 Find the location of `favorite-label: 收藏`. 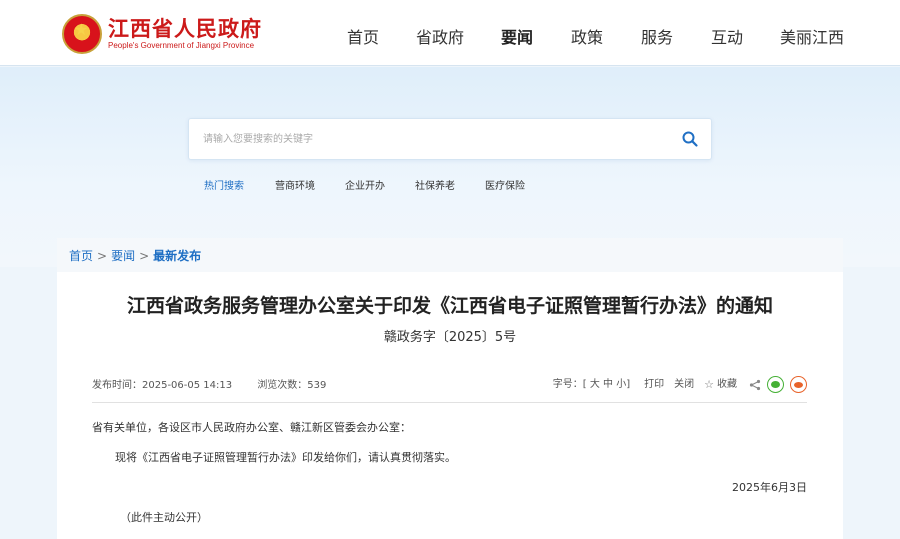

favorite-label: 收藏 is located at coordinates (727, 384).